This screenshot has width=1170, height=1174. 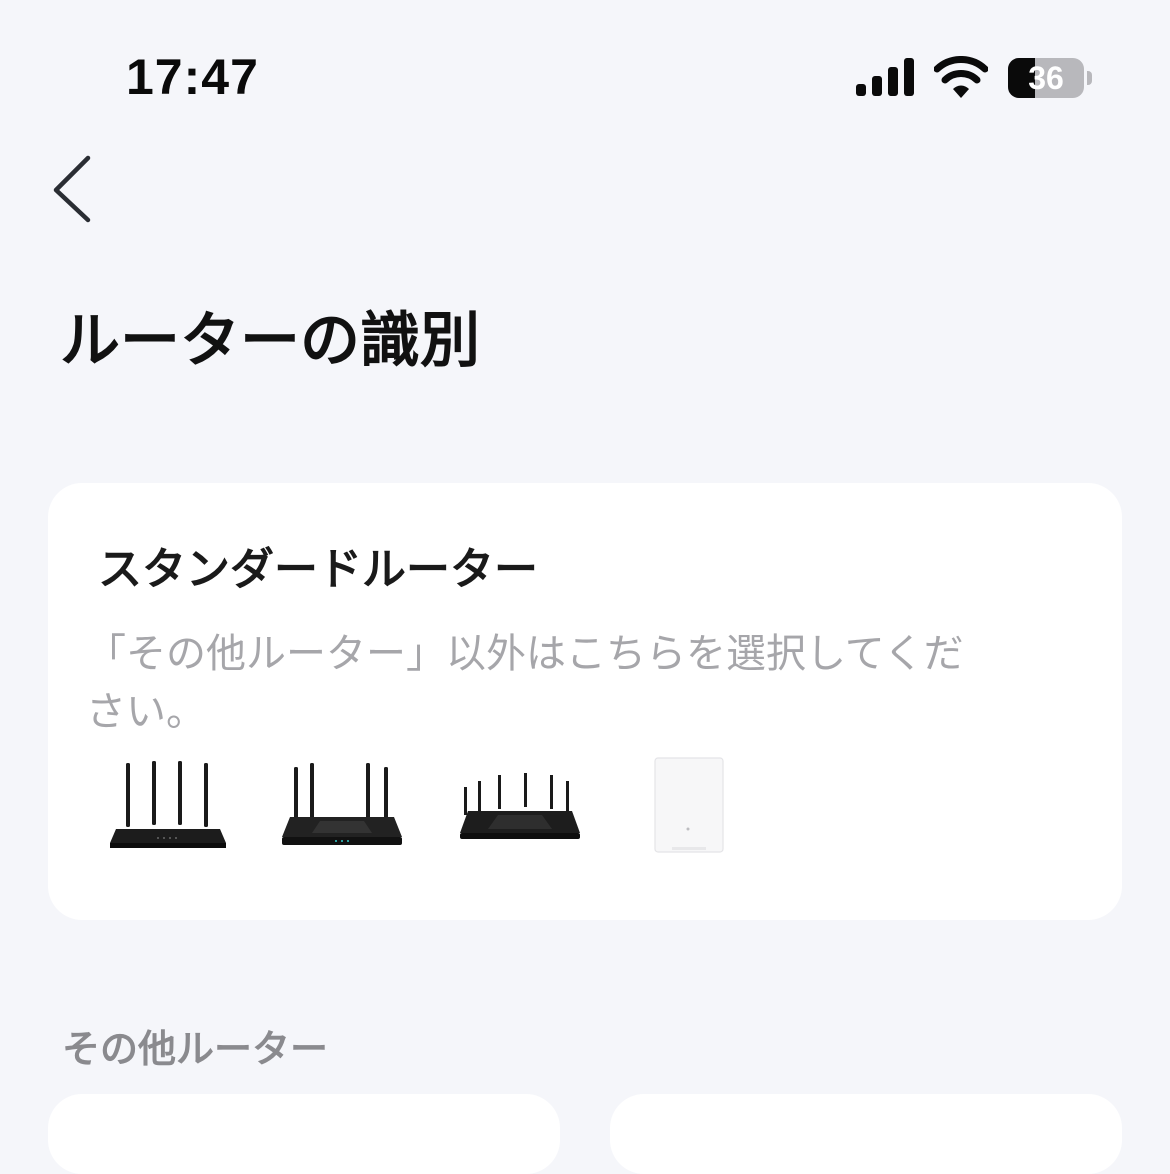 I want to click on status-time: 17:47, so click(x=192, y=77).